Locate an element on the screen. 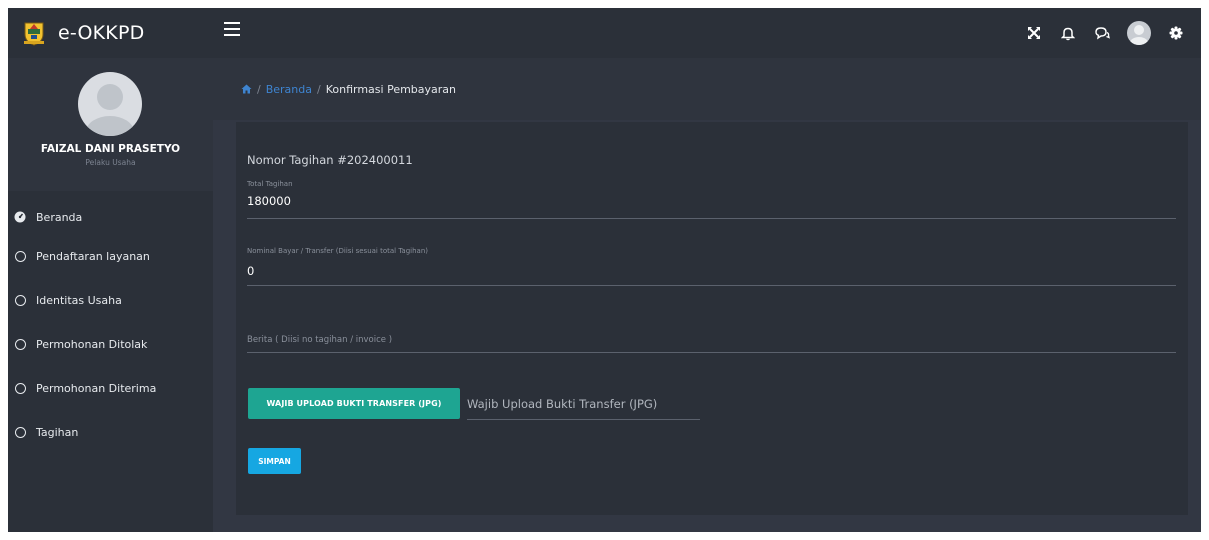 Image resolution: width=1209 pixels, height=540 pixels. province-emblem-icon is located at coordinates (34, 34).